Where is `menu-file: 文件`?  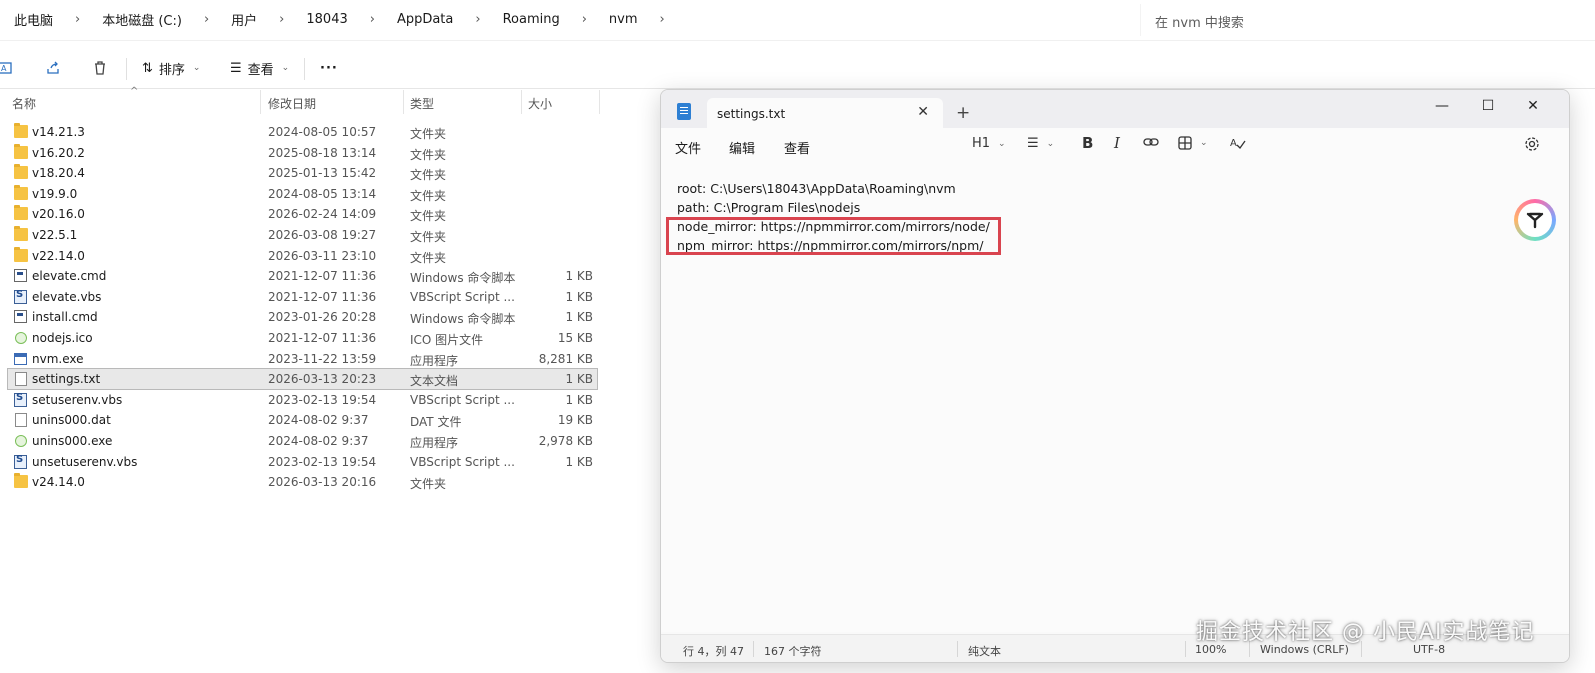
menu-file: 文件 is located at coordinates (688, 147).